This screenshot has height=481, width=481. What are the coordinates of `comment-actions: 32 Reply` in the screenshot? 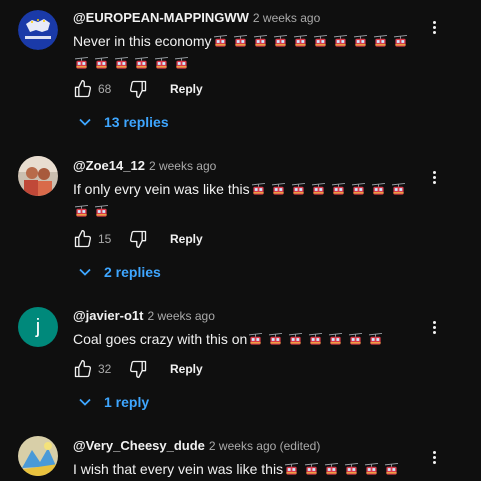 It's located at (137, 369).